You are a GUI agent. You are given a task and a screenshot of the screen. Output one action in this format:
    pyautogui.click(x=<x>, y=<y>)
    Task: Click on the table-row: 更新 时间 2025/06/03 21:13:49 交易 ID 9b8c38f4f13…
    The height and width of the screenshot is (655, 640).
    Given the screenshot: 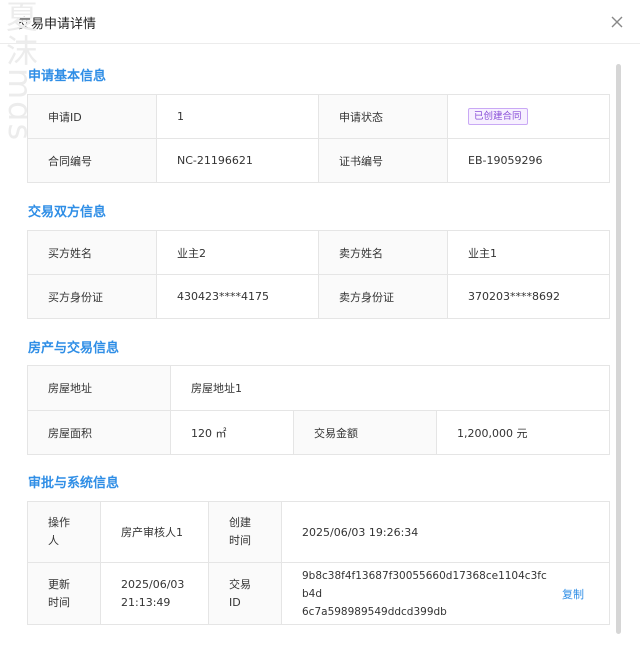 What is the action you would take?
    pyautogui.click(x=318, y=593)
    